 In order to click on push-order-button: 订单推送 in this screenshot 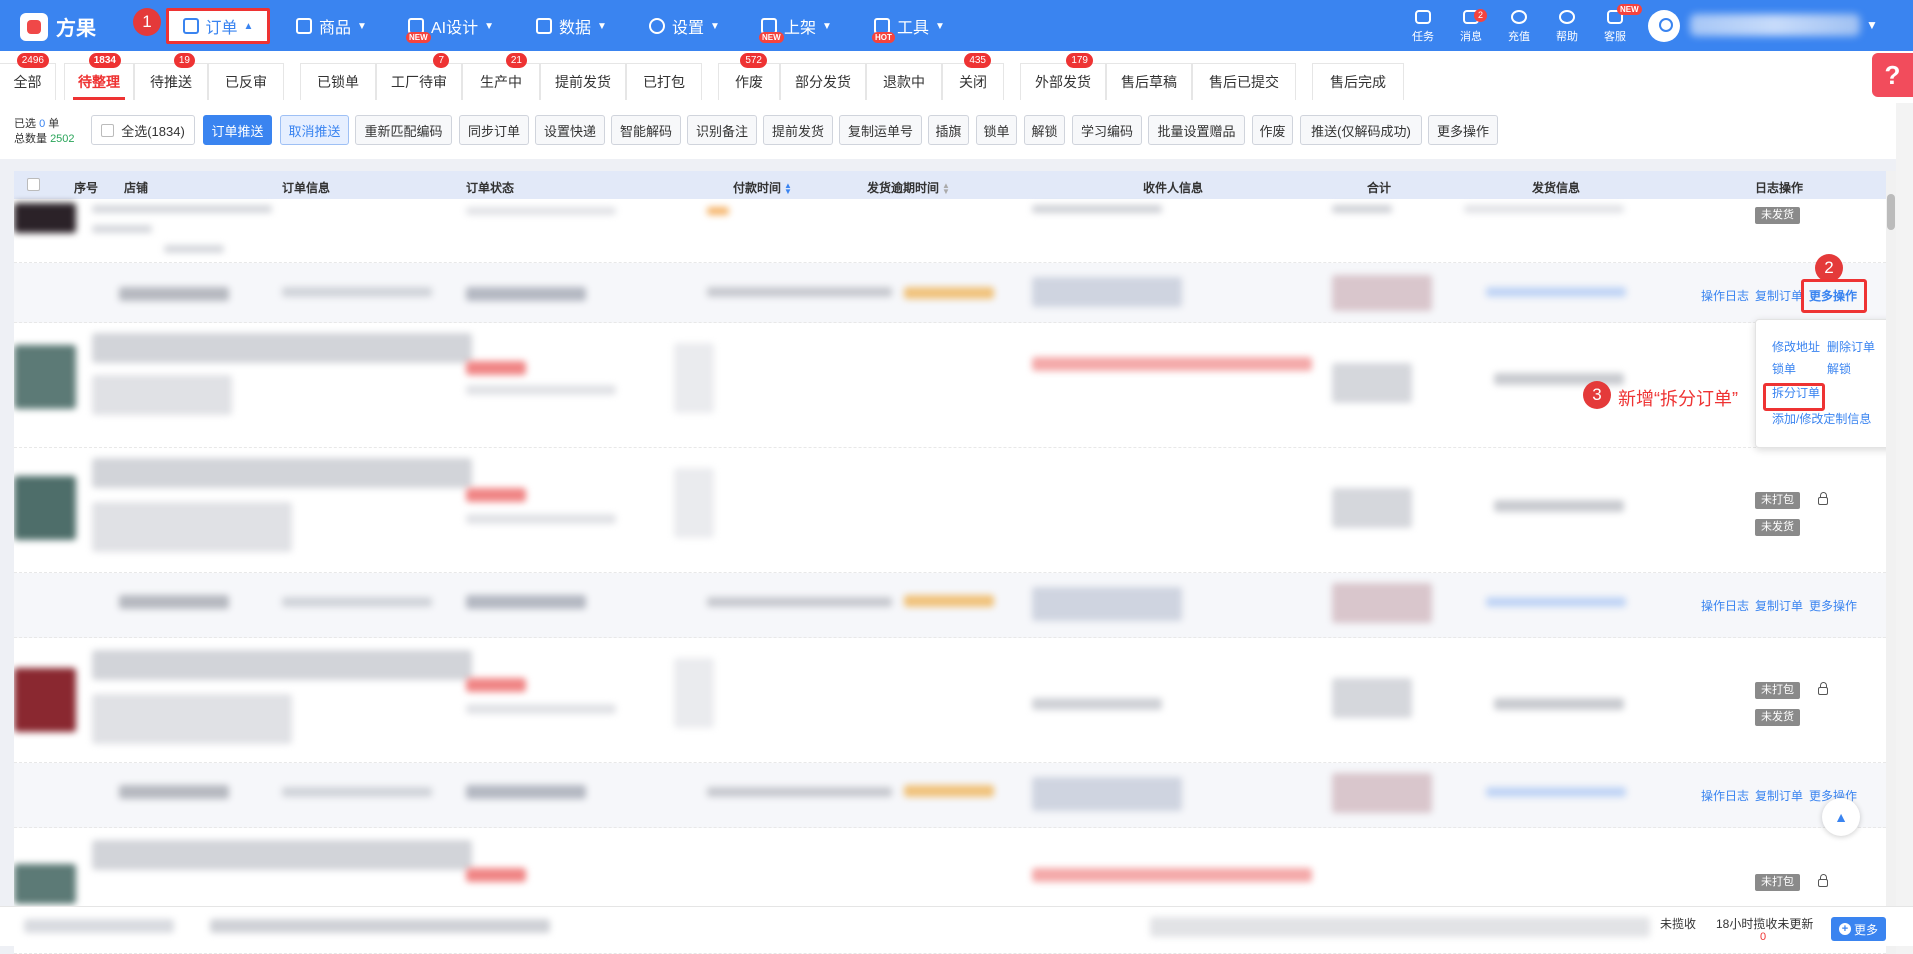, I will do `click(237, 130)`.